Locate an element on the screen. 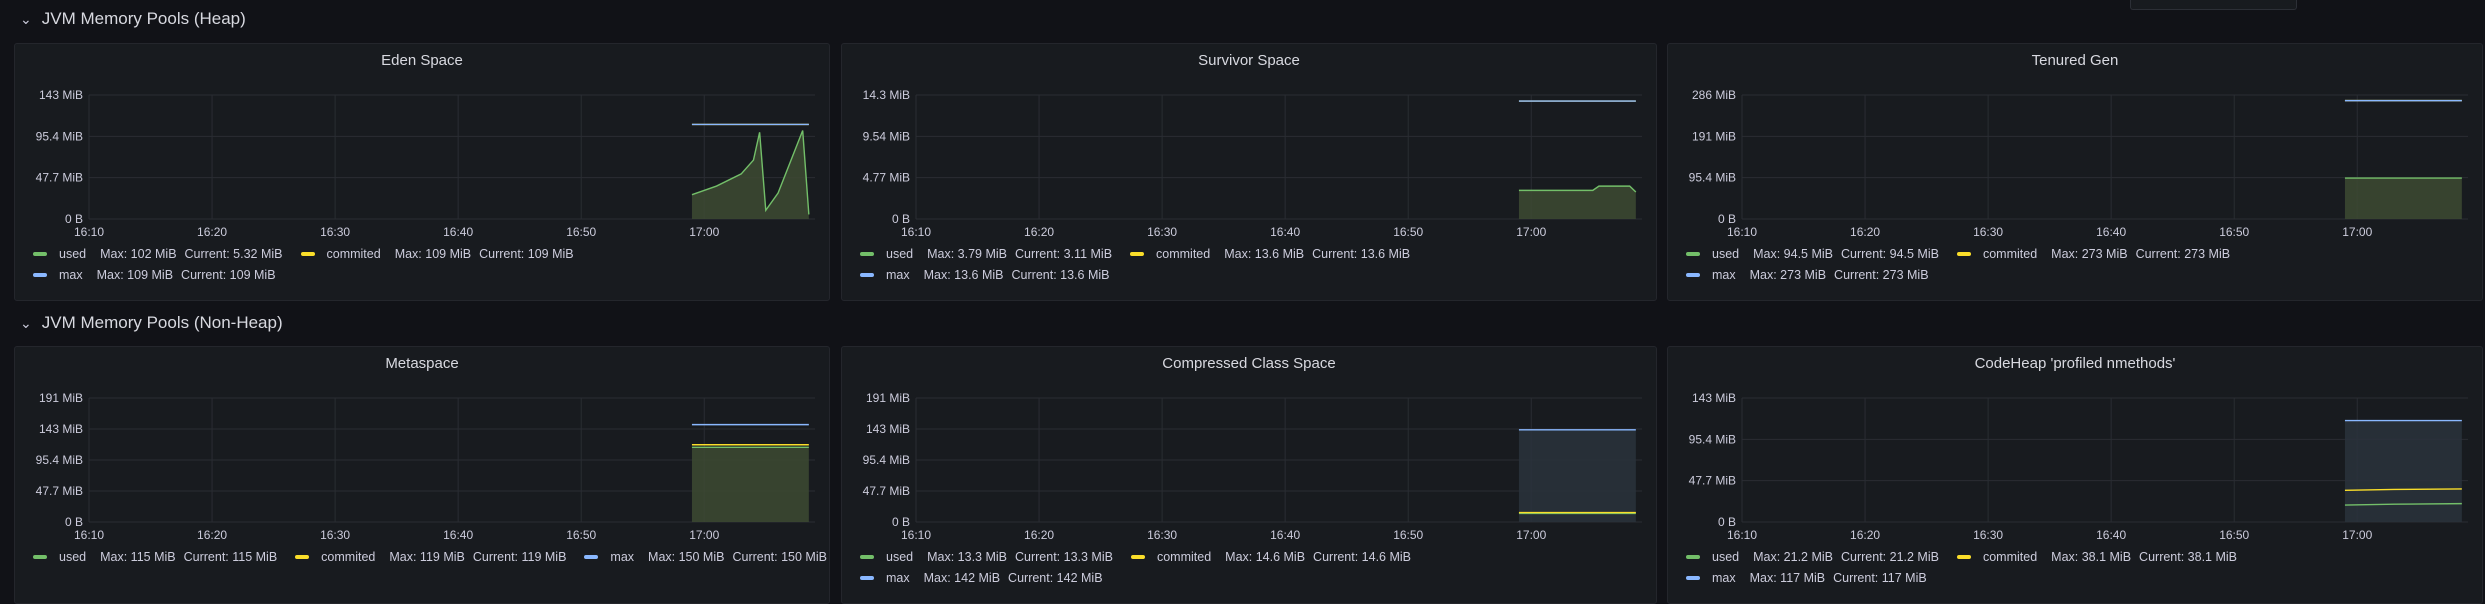 Image resolution: width=2485 pixels, height=604 pixels. legend-item-max: max Max: 117 MiB Current: 117 MiB is located at coordinates (1810, 578).